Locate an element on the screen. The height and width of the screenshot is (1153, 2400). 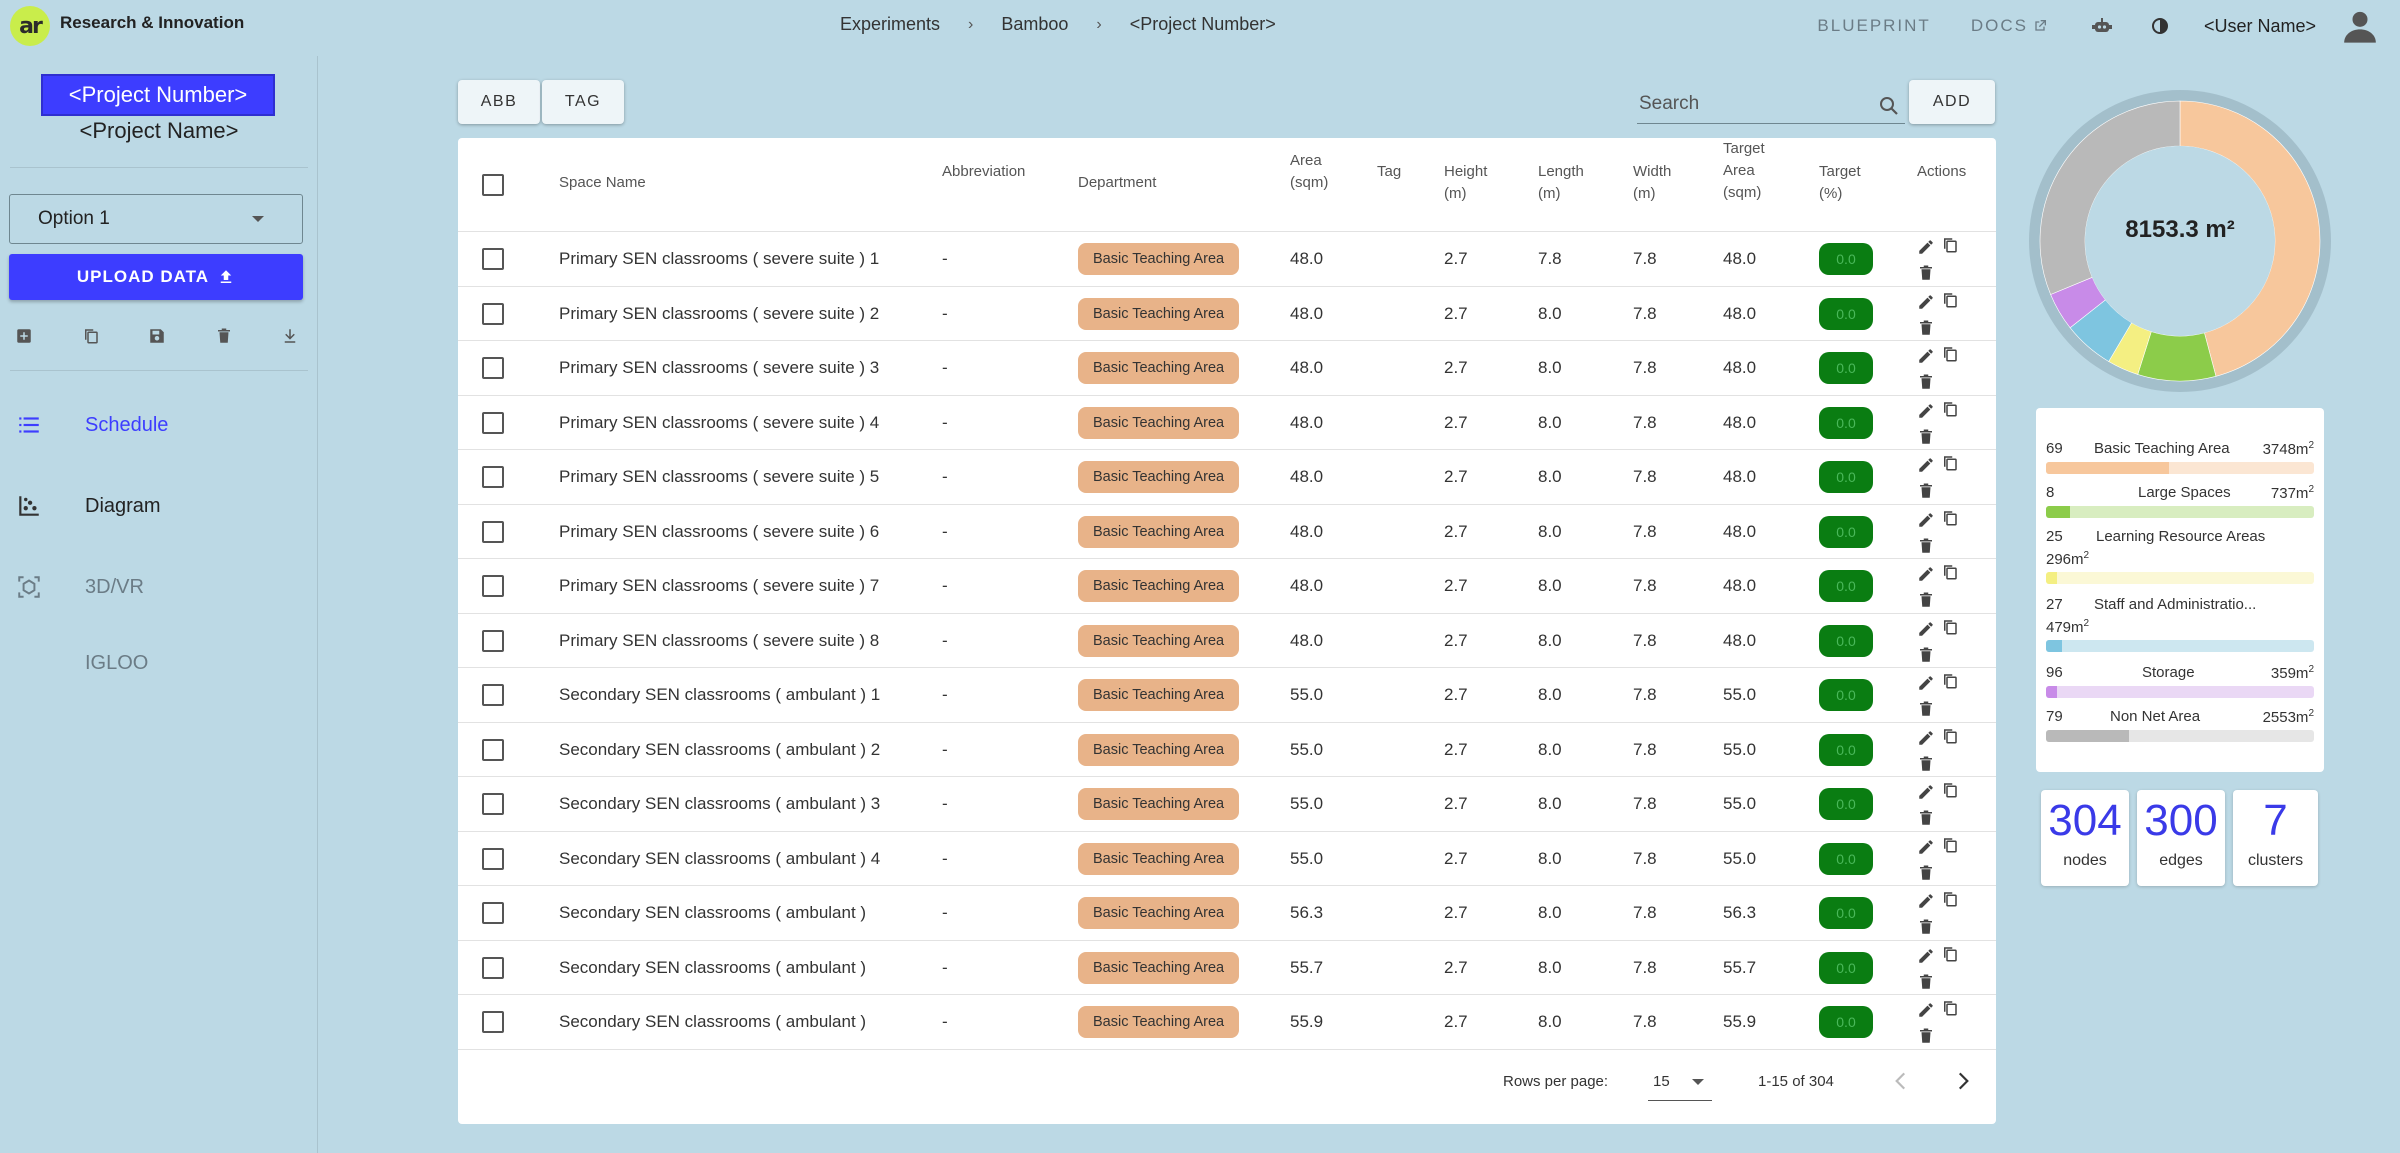
col-target-pct: Target (%) is located at coordinates (1840, 183).